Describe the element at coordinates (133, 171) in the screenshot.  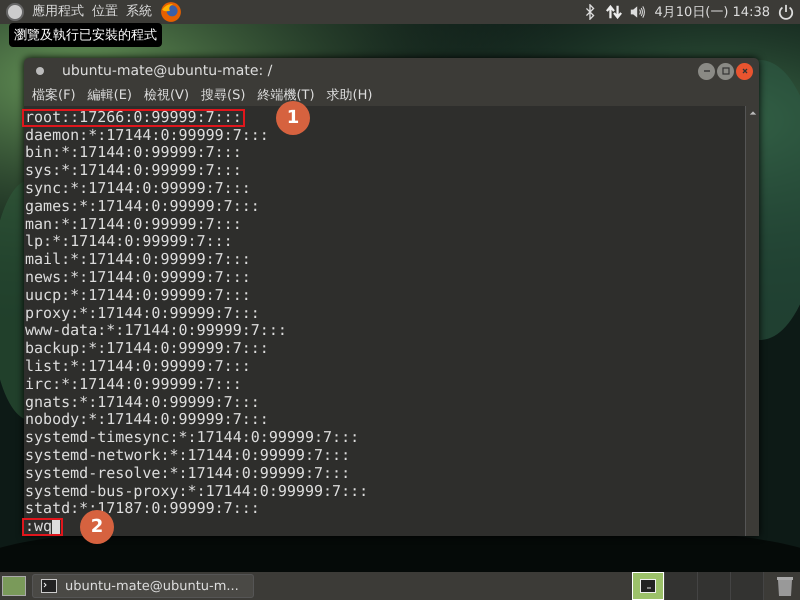
I see `terminal-line: sys:*:17144:0:99999:7:::` at that location.